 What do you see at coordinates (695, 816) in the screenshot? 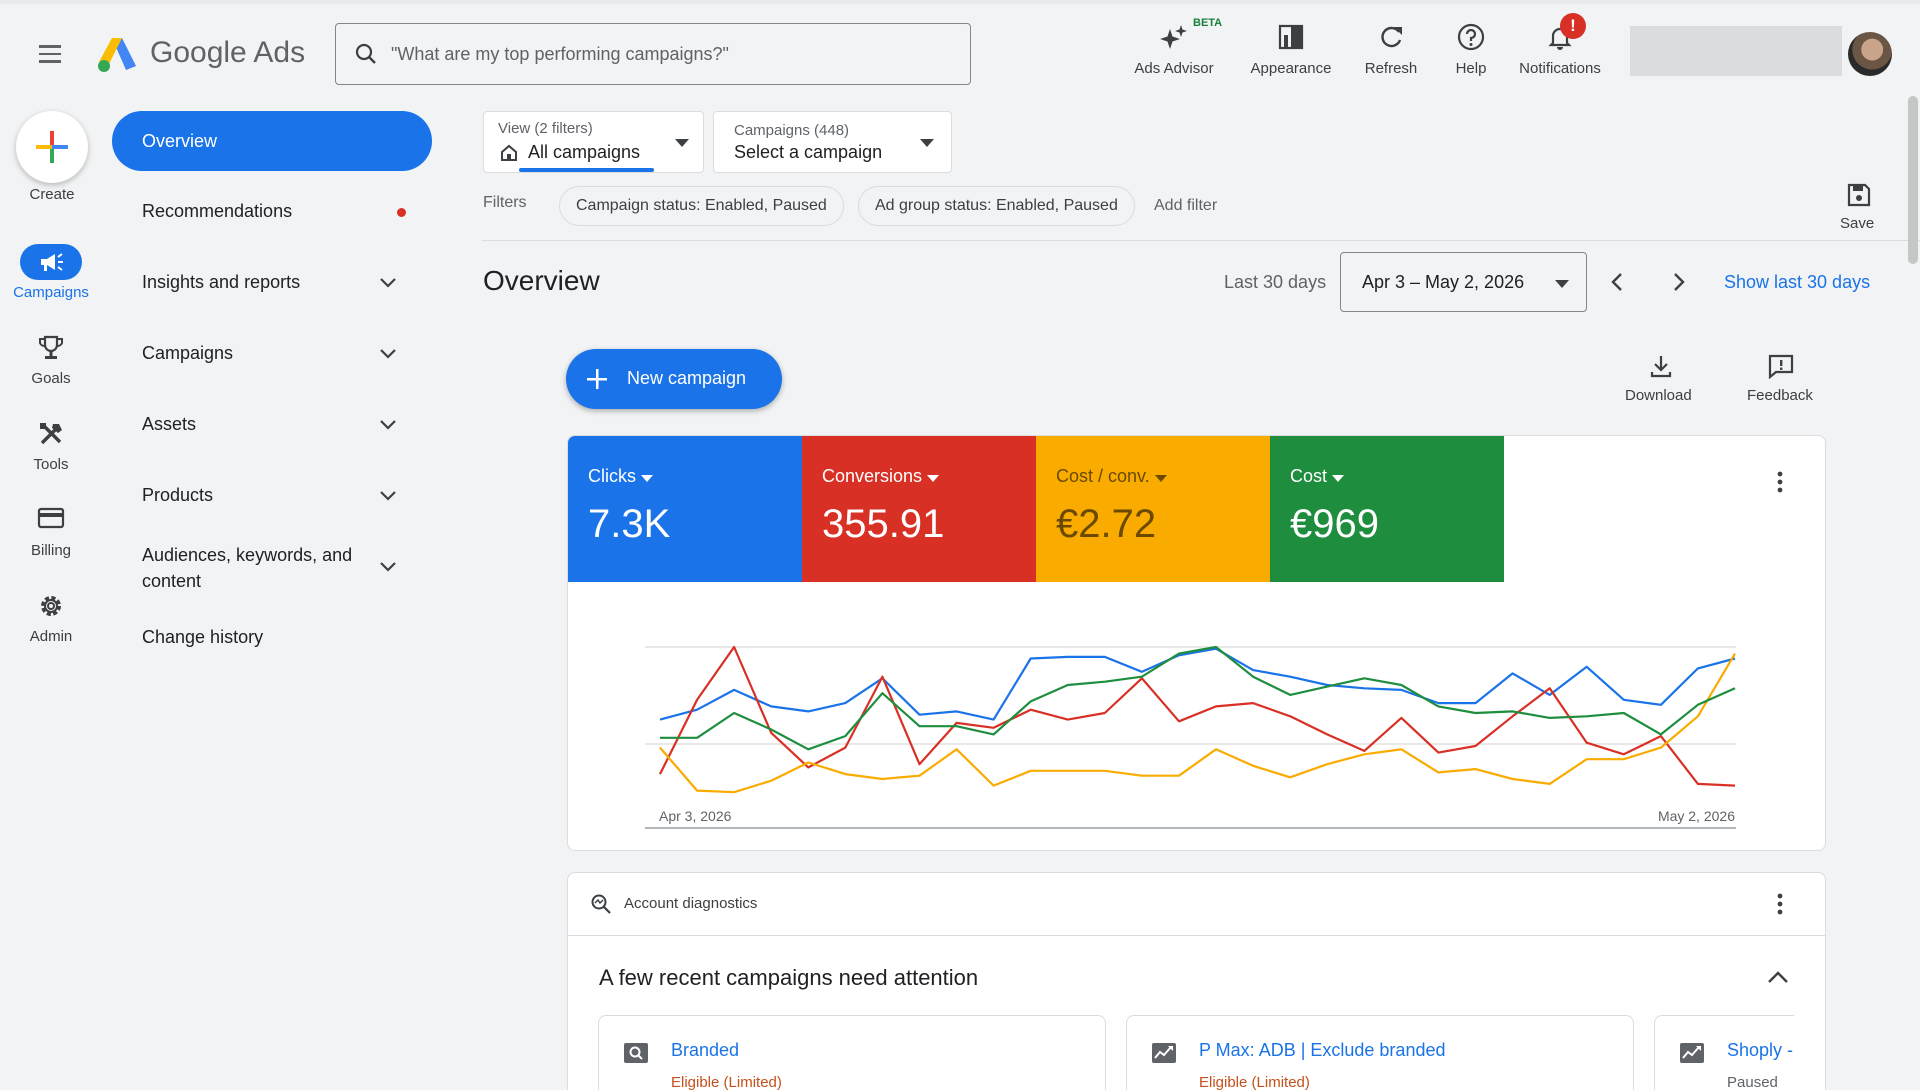
I see `x-tick-start: Apr 3, 2026` at bounding box center [695, 816].